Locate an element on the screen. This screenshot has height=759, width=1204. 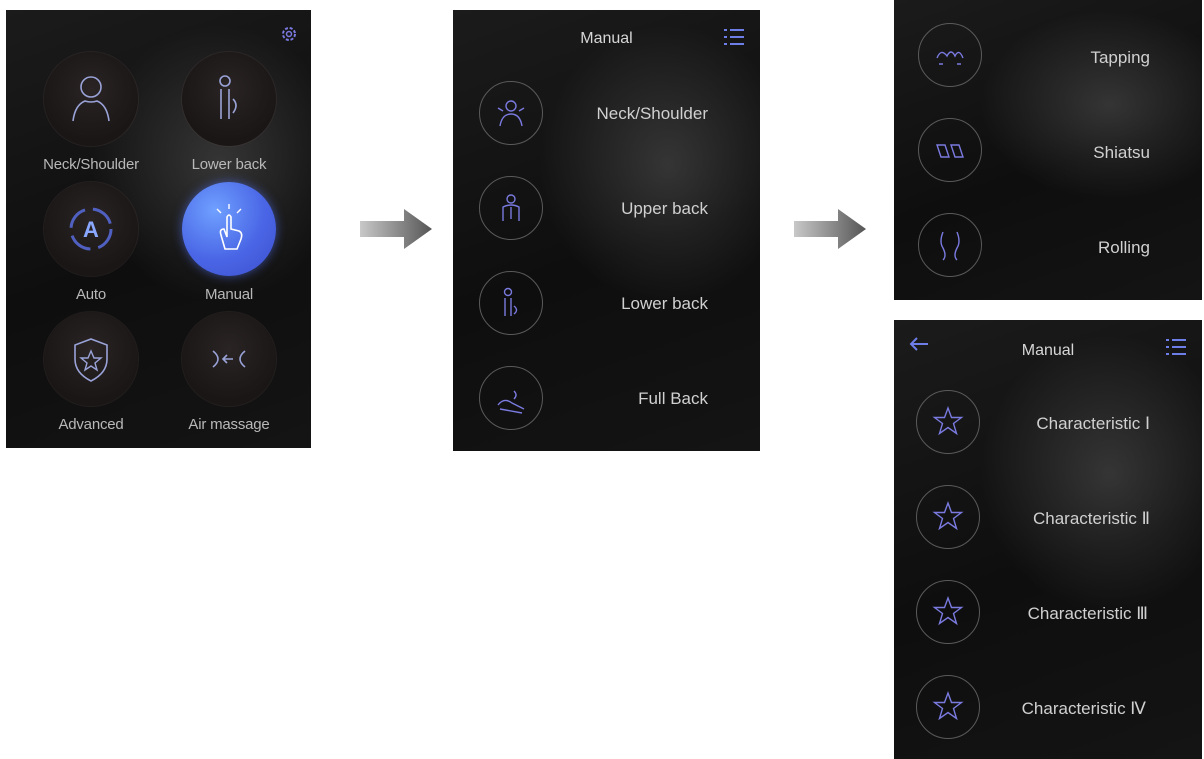
home-item-manual: Manual is located at coordinates (229, 247).